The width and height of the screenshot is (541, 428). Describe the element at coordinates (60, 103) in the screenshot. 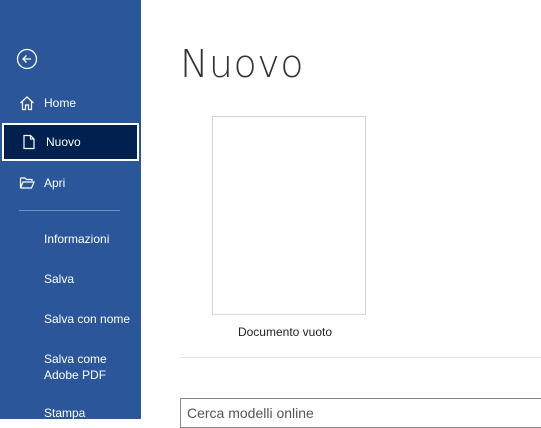

I see `sidebar-item-label: Home` at that location.